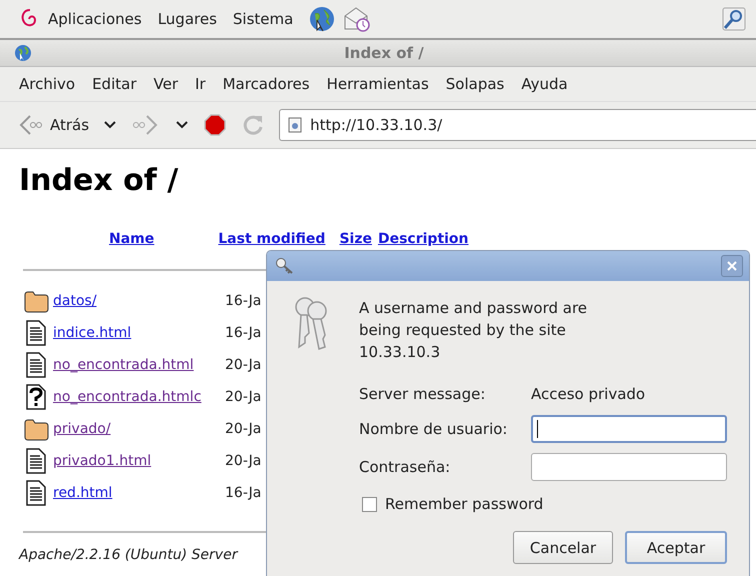 Image resolution: width=756 pixels, height=576 pixels. What do you see at coordinates (384, 53) in the screenshot?
I see `window-title: Index of /` at bounding box center [384, 53].